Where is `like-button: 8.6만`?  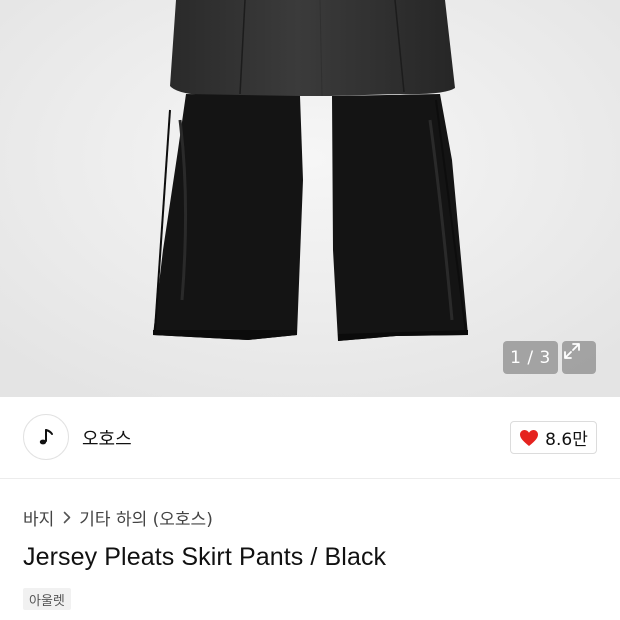
like-button: 8.6만 is located at coordinates (553, 437).